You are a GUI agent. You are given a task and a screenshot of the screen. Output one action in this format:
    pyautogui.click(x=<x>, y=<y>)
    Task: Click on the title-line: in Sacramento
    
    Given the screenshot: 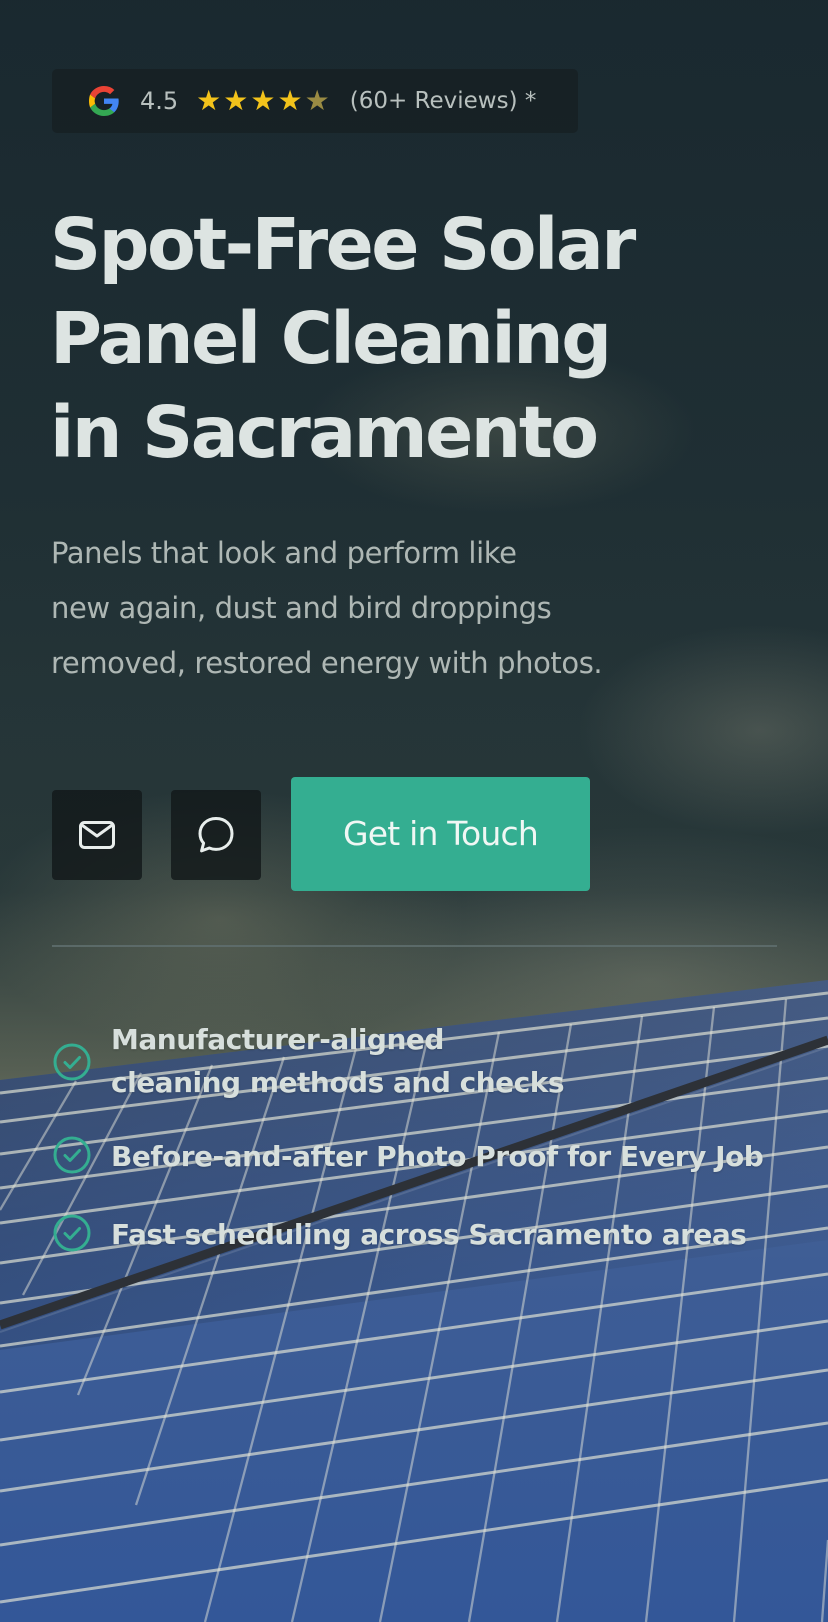 What is the action you would take?
    pyautogui.click(x=324, y=432)
    